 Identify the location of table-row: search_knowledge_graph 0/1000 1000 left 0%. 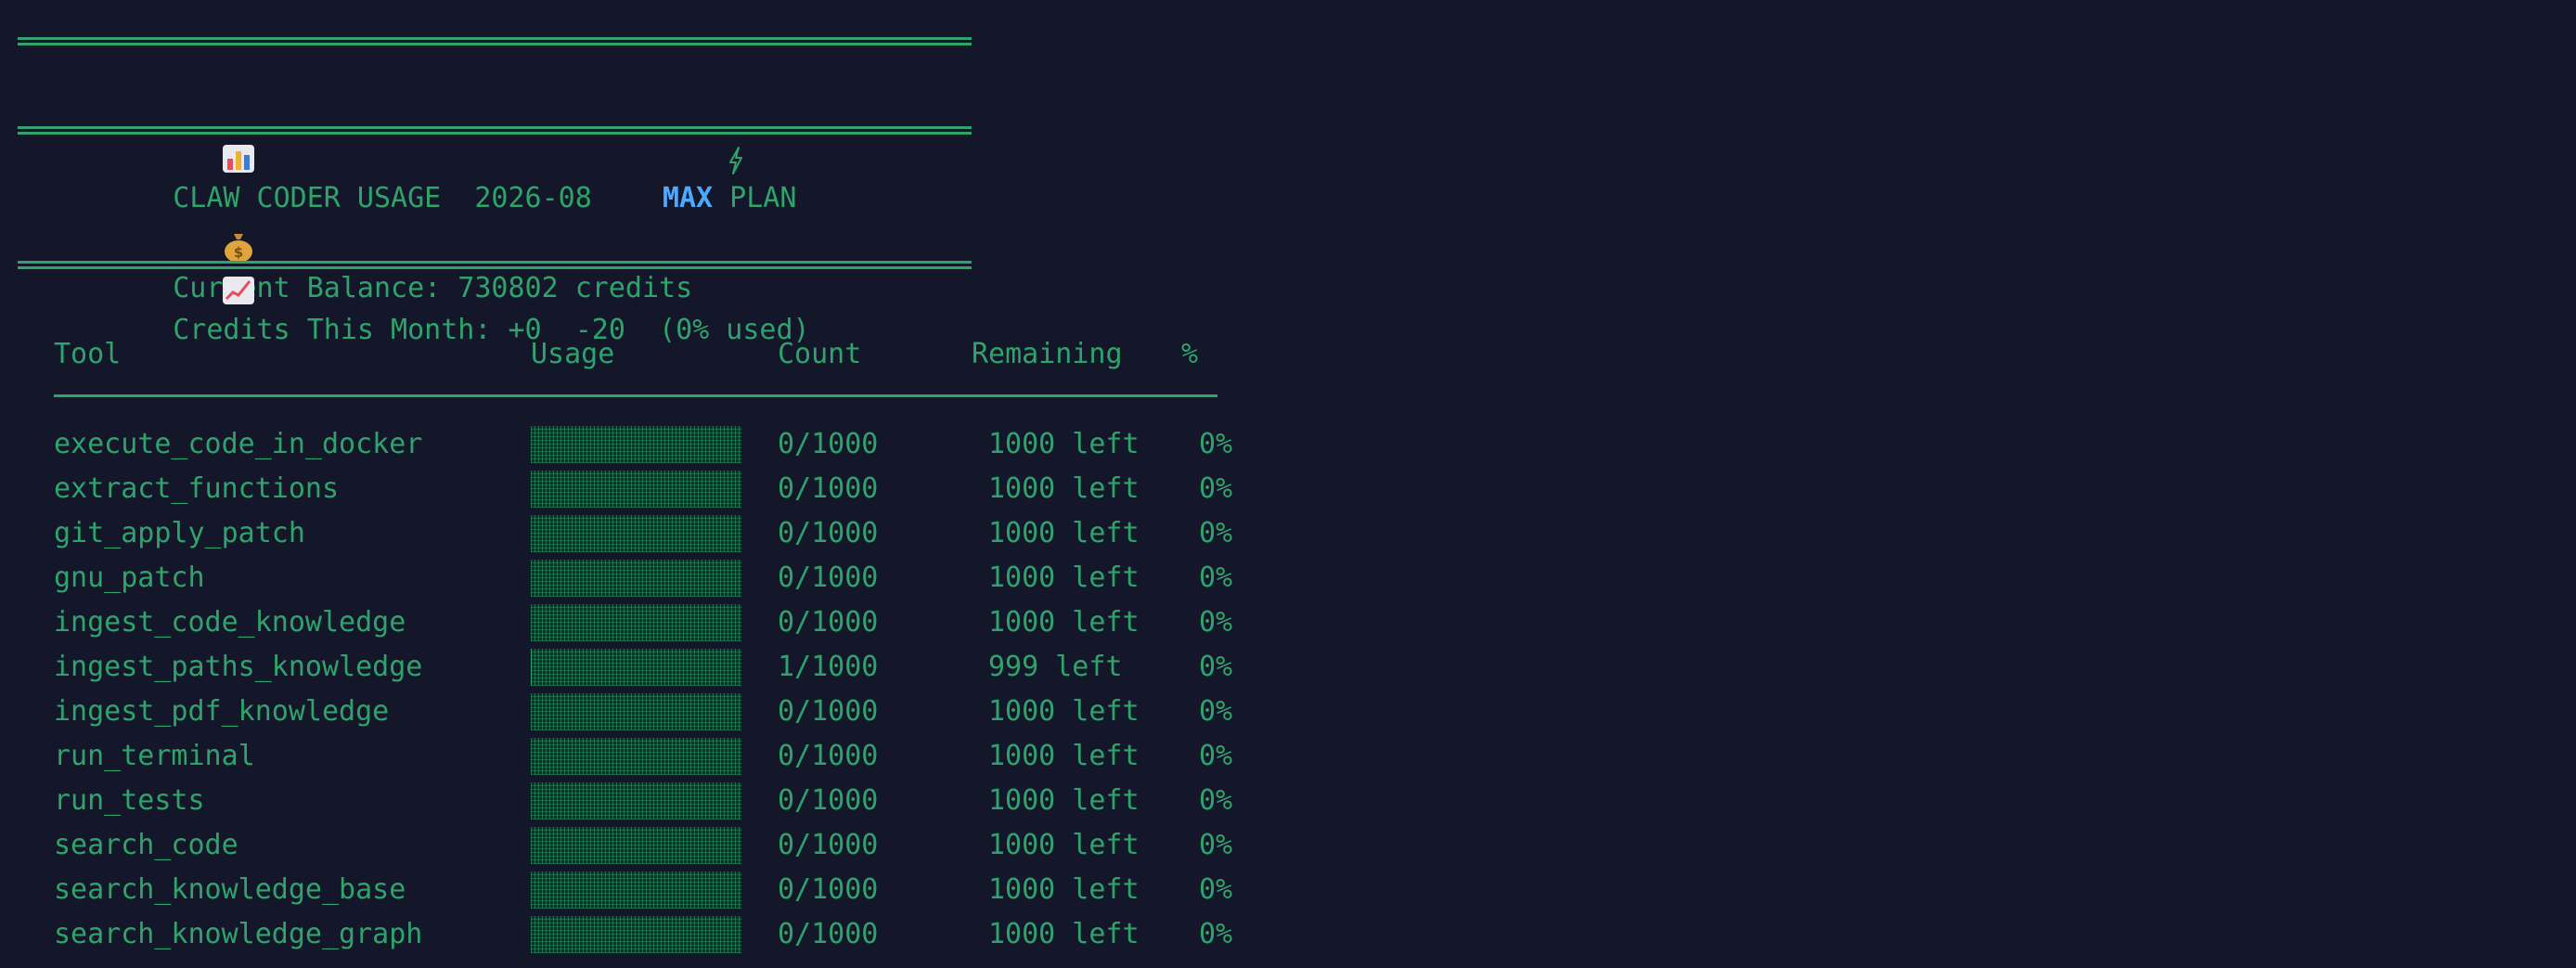
(649, 935).